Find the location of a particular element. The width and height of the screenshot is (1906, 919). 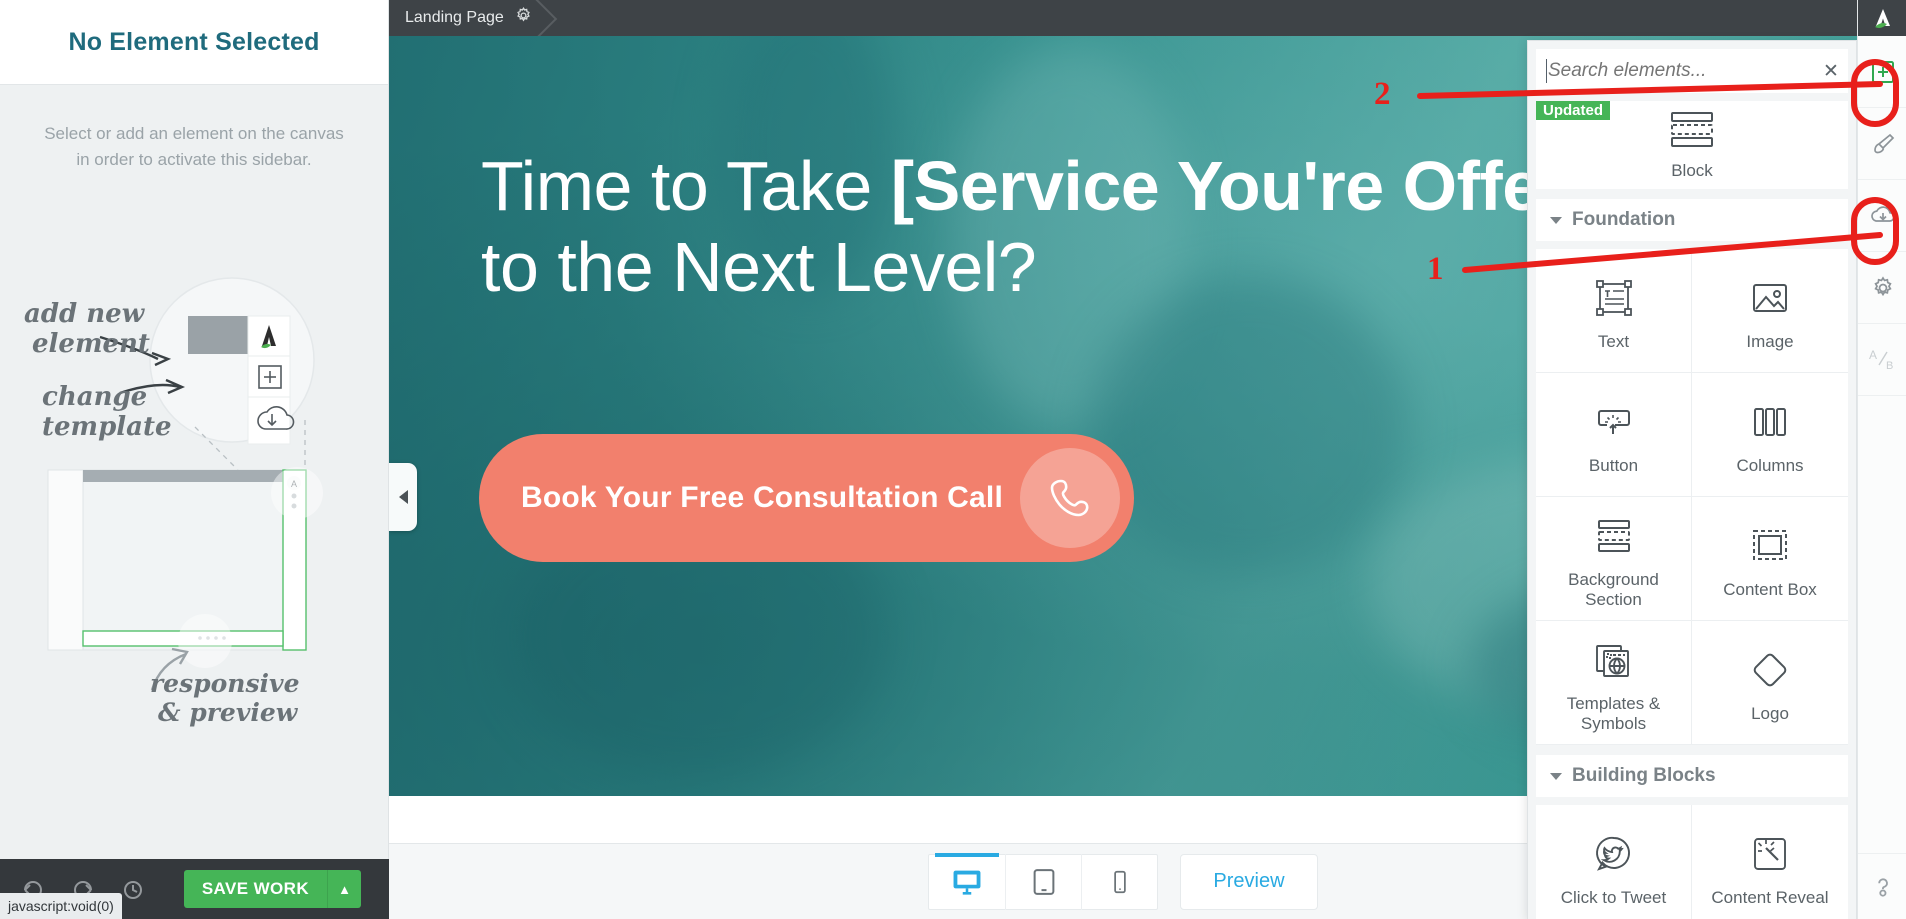

twitter-icon is located at coordinates (1614, 854).